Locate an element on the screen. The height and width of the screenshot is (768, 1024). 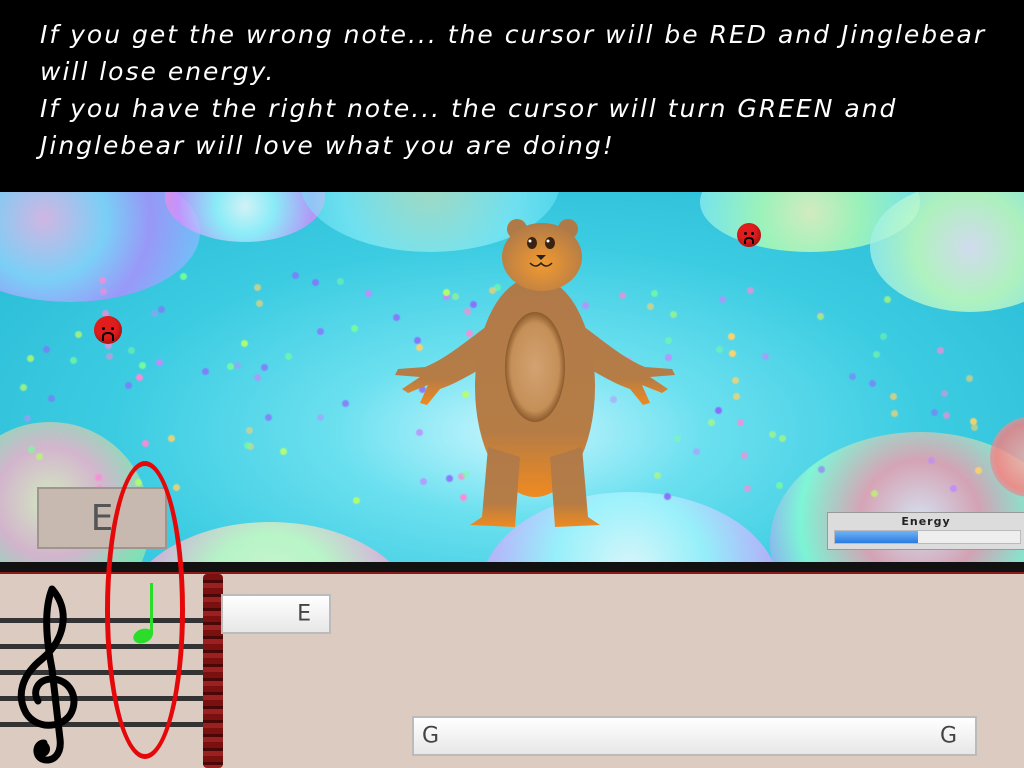
highlight-oval is located at coordinates (145, 610).